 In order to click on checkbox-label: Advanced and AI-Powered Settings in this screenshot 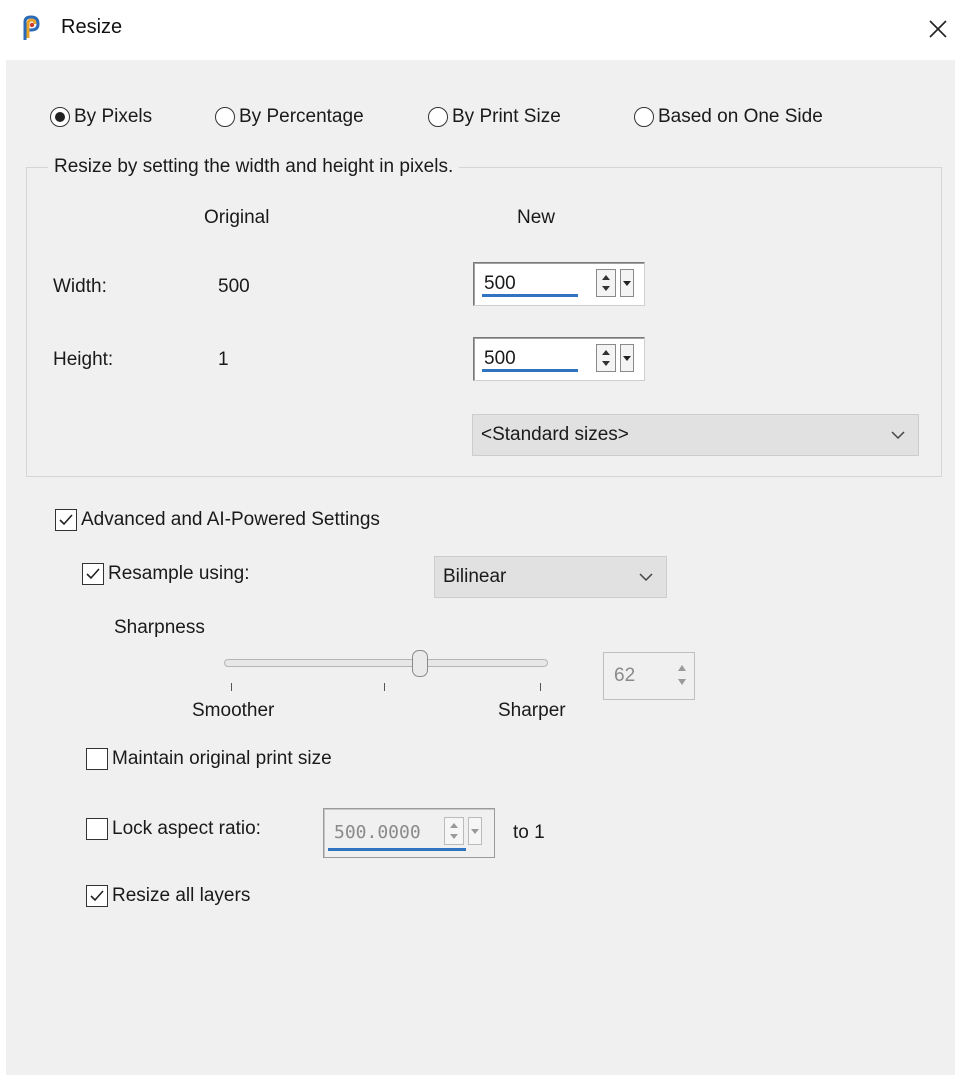, I will do `click(230, 519)`.